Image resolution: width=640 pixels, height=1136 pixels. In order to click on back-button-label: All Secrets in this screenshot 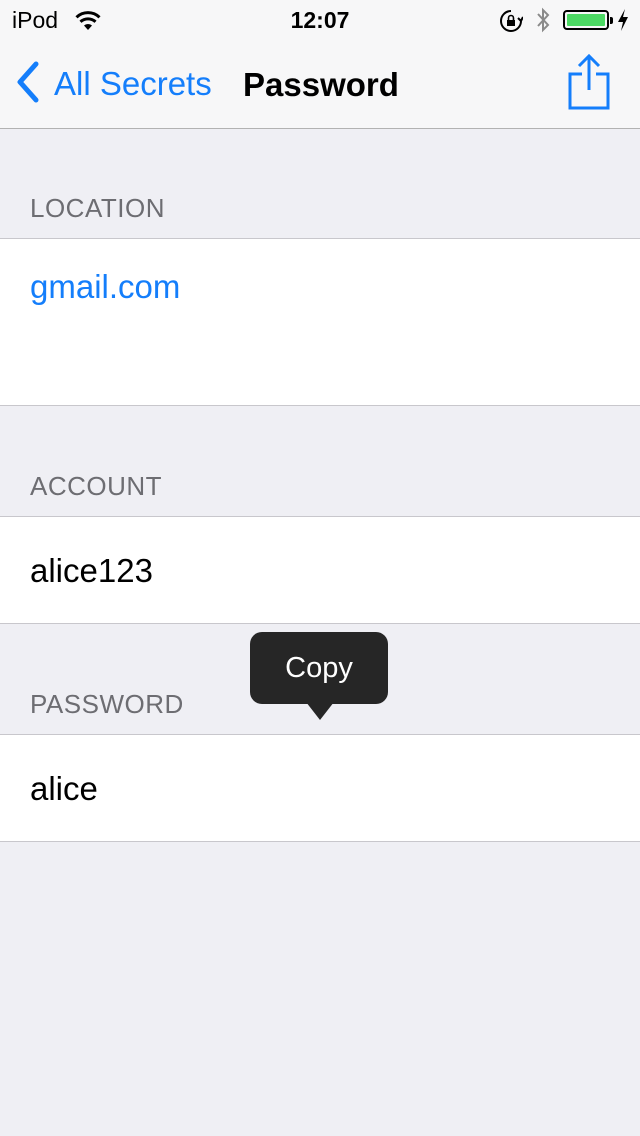, I will do `click(133, 83)`.